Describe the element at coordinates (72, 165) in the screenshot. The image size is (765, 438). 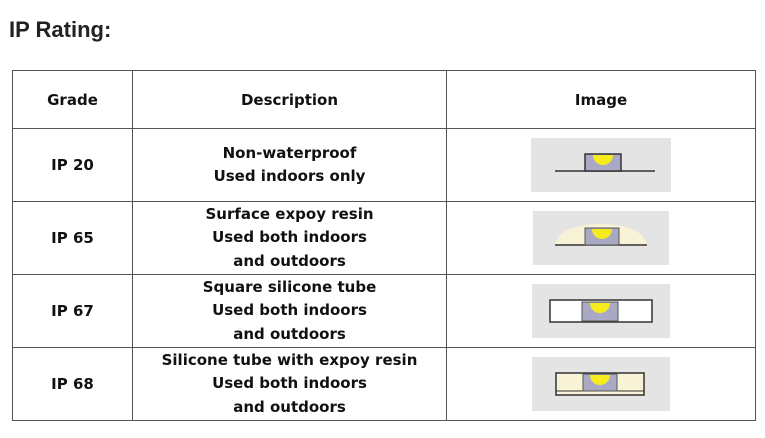
I see `grade-cell: IP 20` at that location.